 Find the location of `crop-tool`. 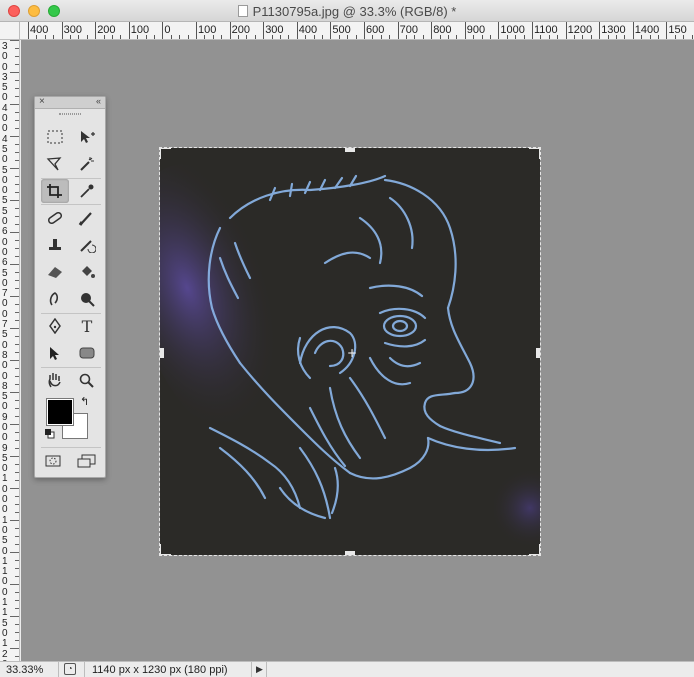

crop-tool is located at coordinates (55, 191).